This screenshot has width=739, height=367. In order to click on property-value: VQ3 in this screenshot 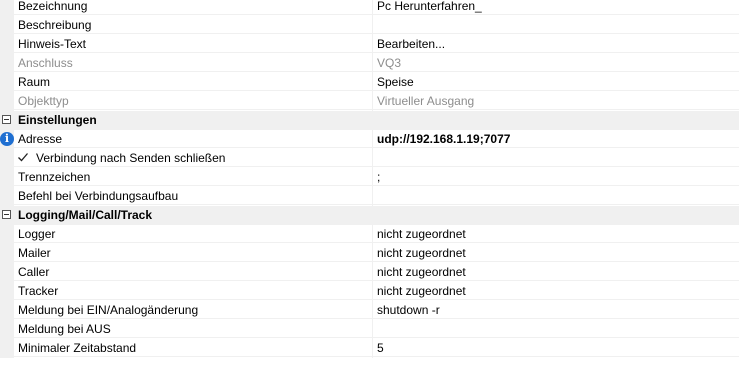, I will do `click(556, 63)`.